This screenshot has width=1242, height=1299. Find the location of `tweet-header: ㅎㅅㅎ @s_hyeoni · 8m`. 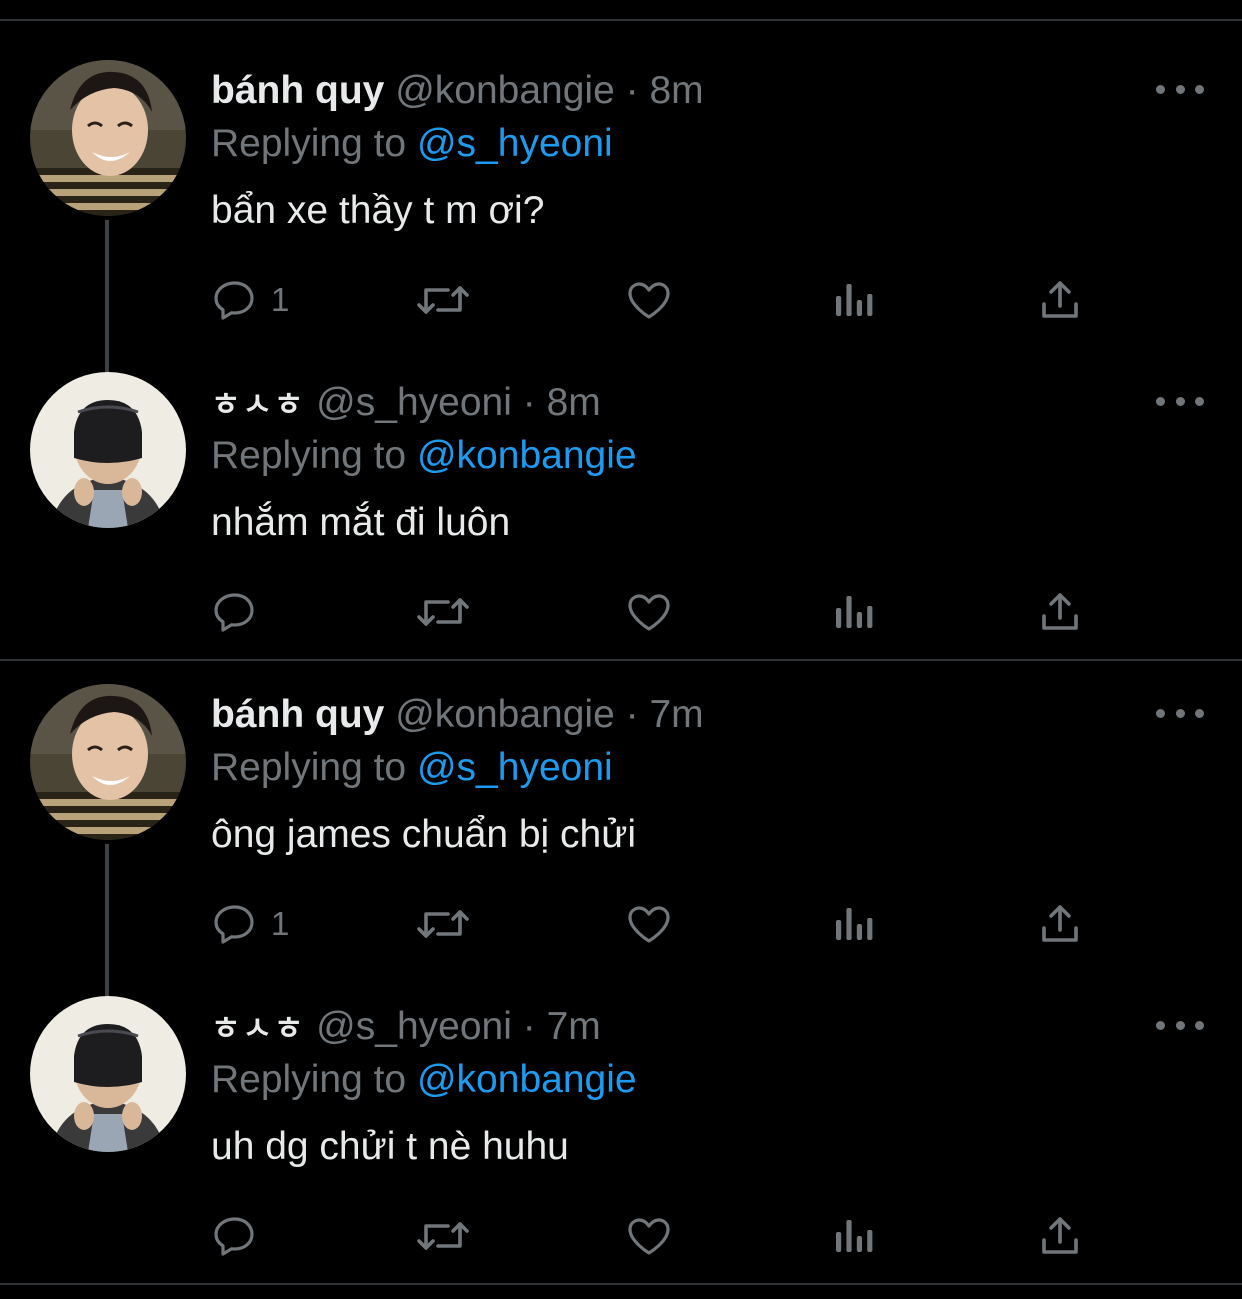

tweet-header: ㅎㅅㅎ @s_hyeoni · 8m is located at coordinates (406, 403).